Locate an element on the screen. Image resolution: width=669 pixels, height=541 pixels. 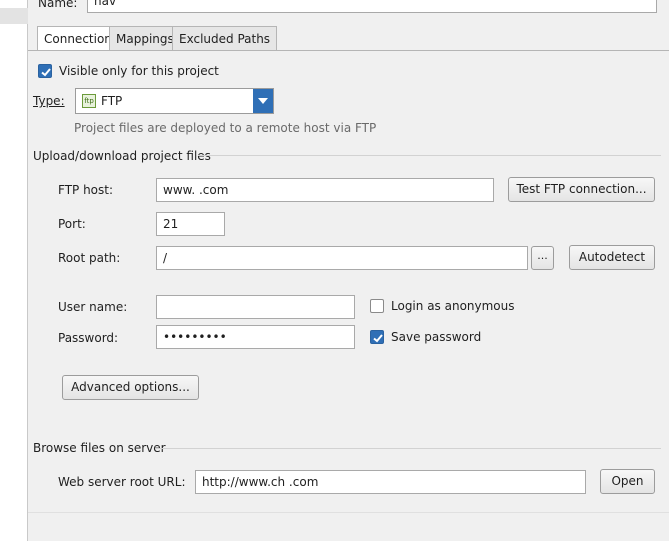
root-path-label: Root path: is located at coordinates (89, 258).